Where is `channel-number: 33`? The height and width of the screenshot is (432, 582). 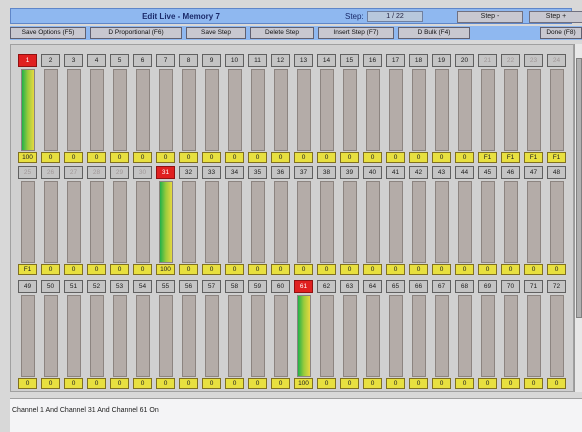
channel-number: 33 is located at coordinates (211, 172).